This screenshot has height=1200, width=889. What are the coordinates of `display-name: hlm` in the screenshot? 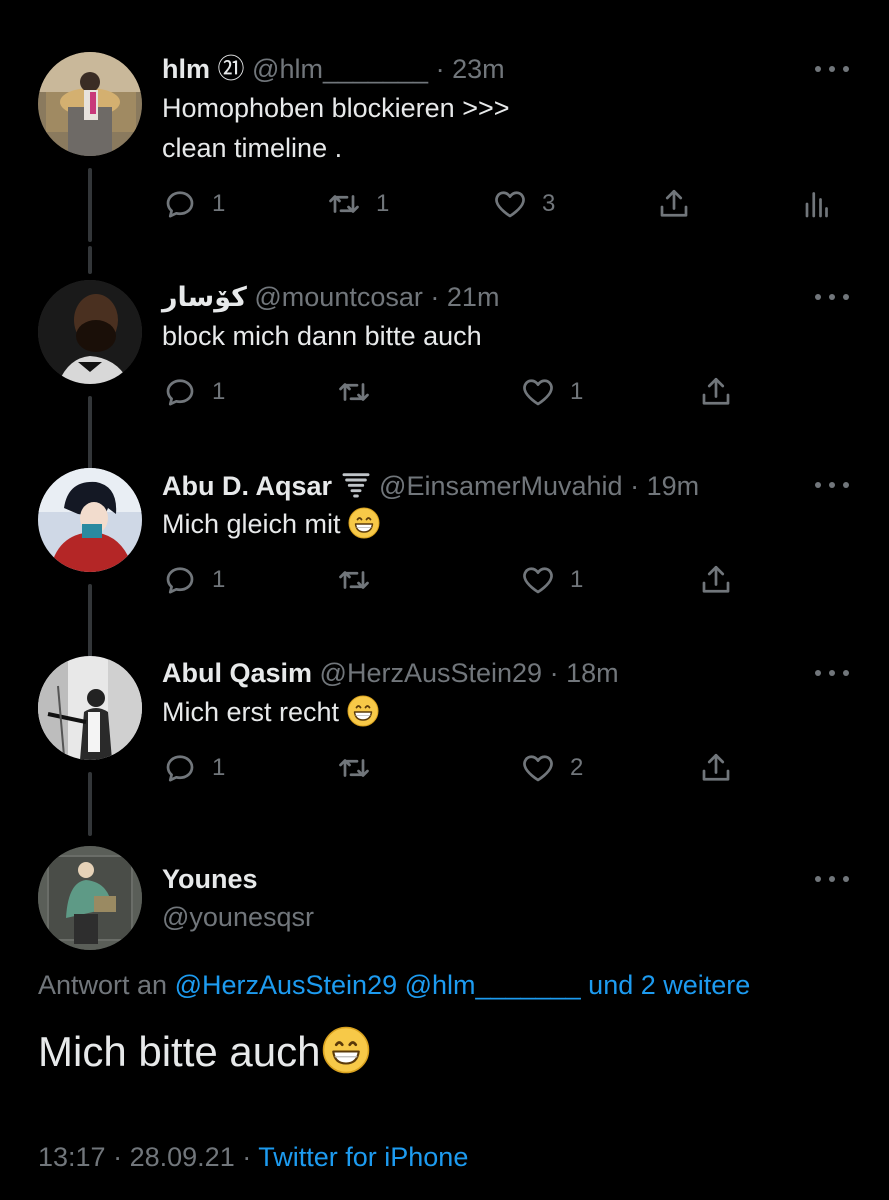 It's located at (186, 69).